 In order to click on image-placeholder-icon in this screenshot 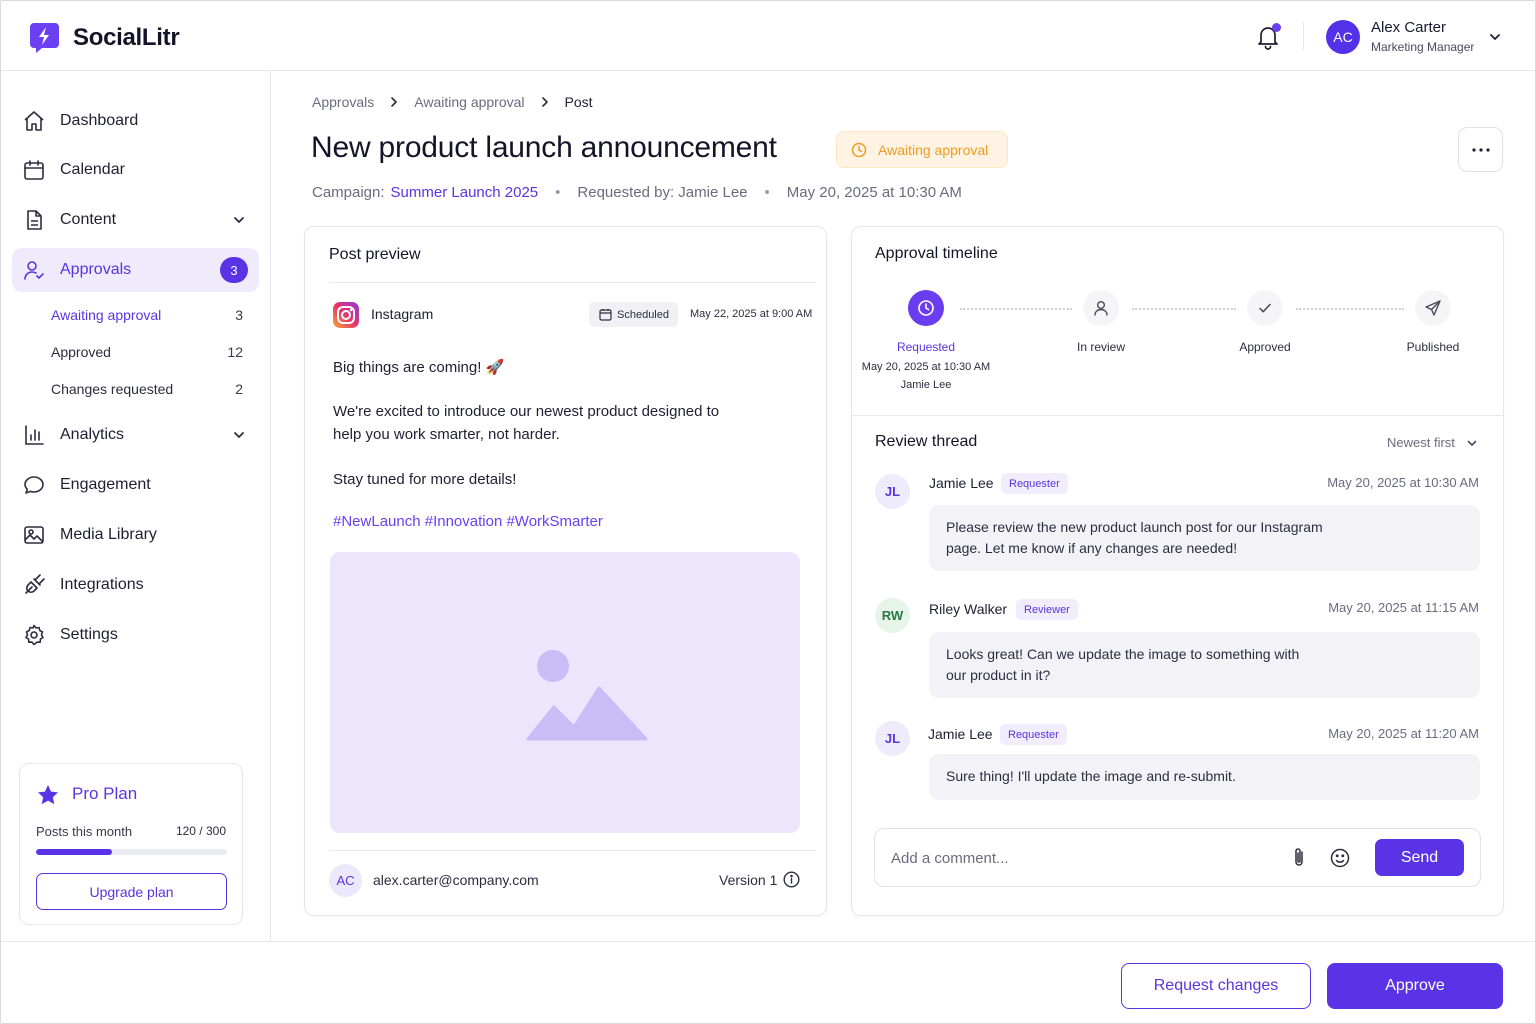, I will do `click(587, 695)`.